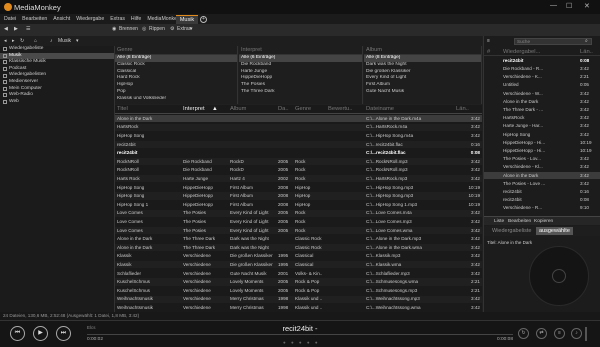 The width and height of the screenshot is (600, 347). What do you see at coordinates (576, 333) in the screenshot?
I see `volume-icon: ♪` at bounding box center [576, 333].